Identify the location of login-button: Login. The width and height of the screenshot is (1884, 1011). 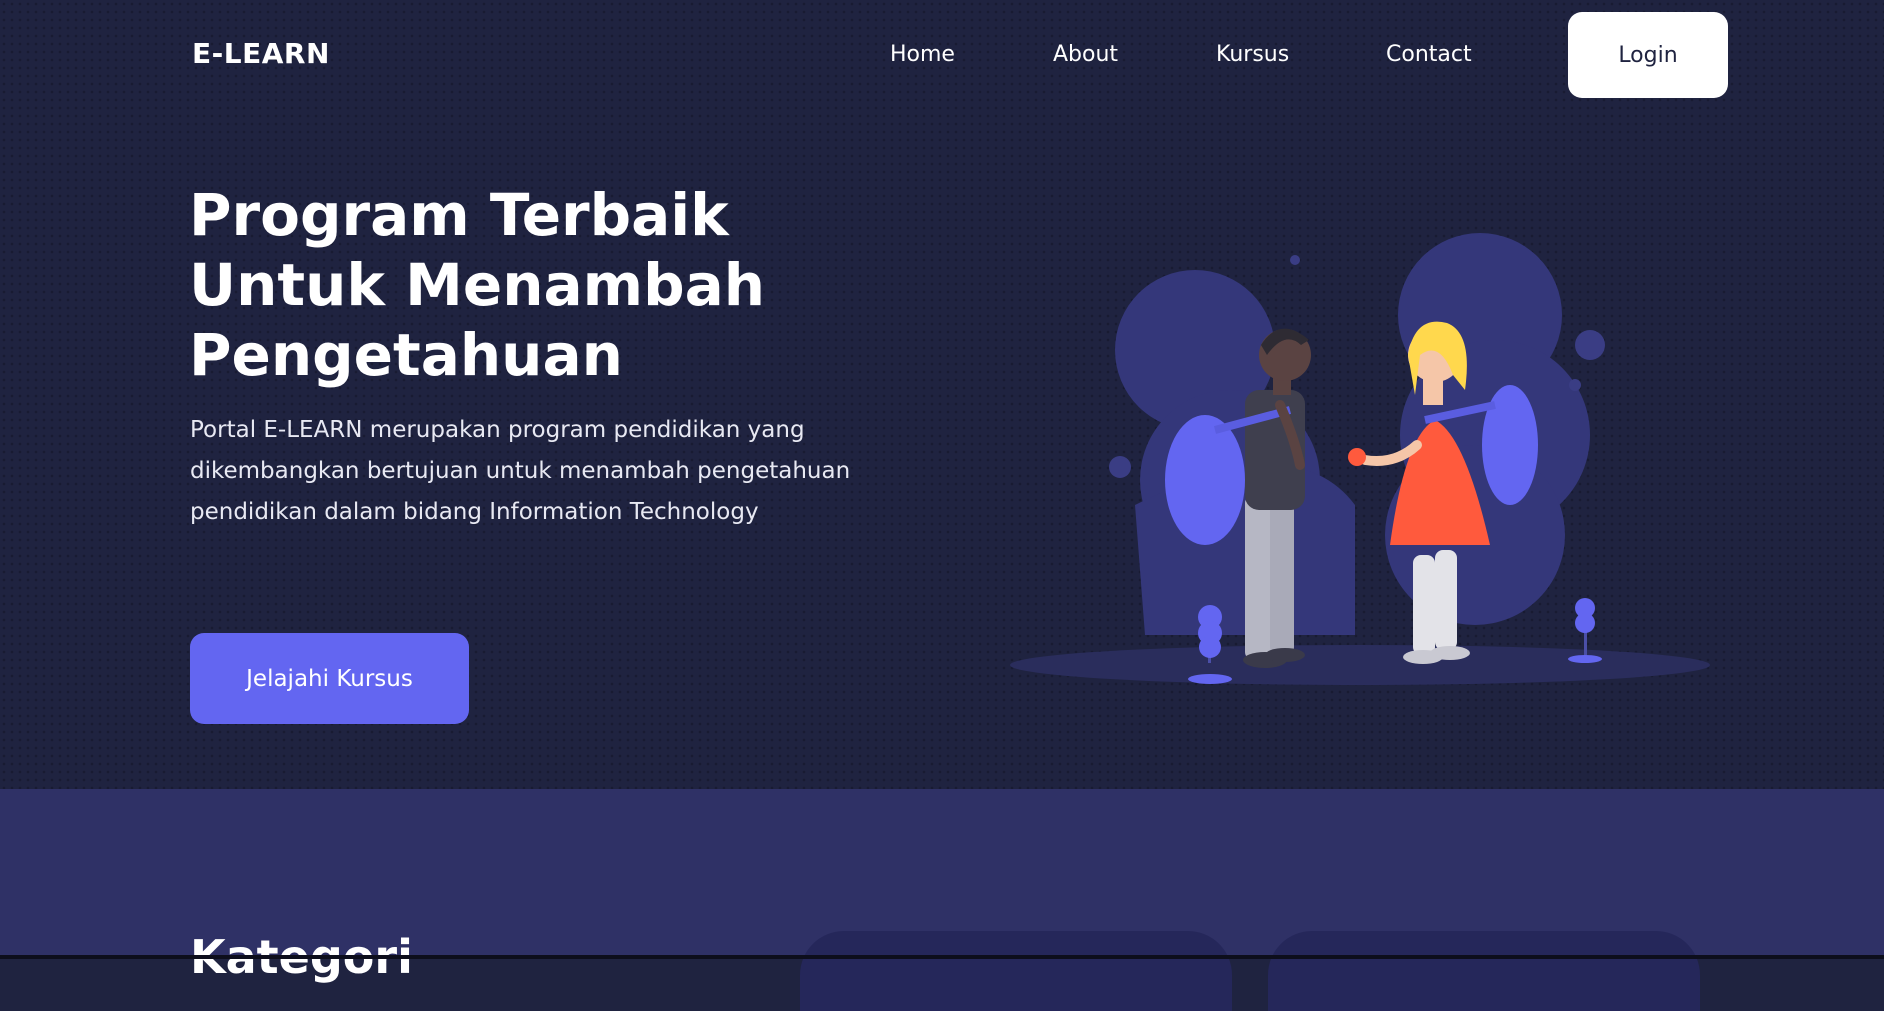
(1648, 55).